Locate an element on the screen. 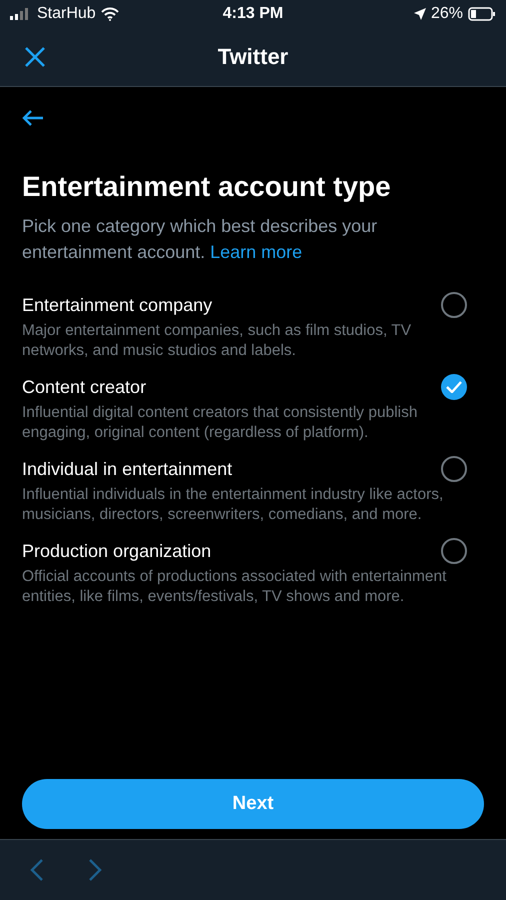  learn-more-link: Learn more is located at coordinates (256, 252).